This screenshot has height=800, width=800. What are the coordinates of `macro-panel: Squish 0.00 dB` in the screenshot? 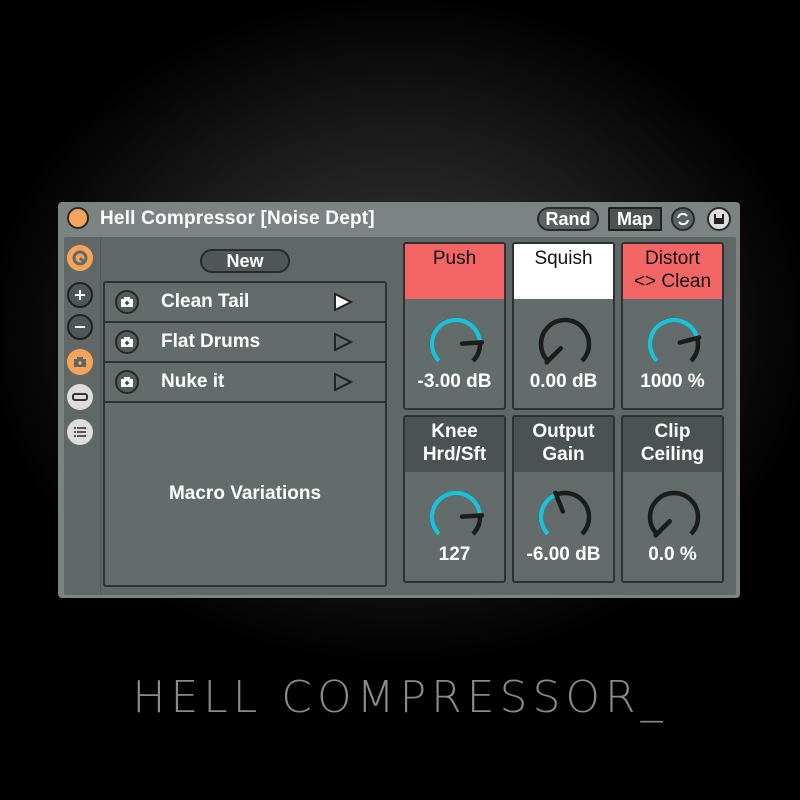 It's located at (563, 326).